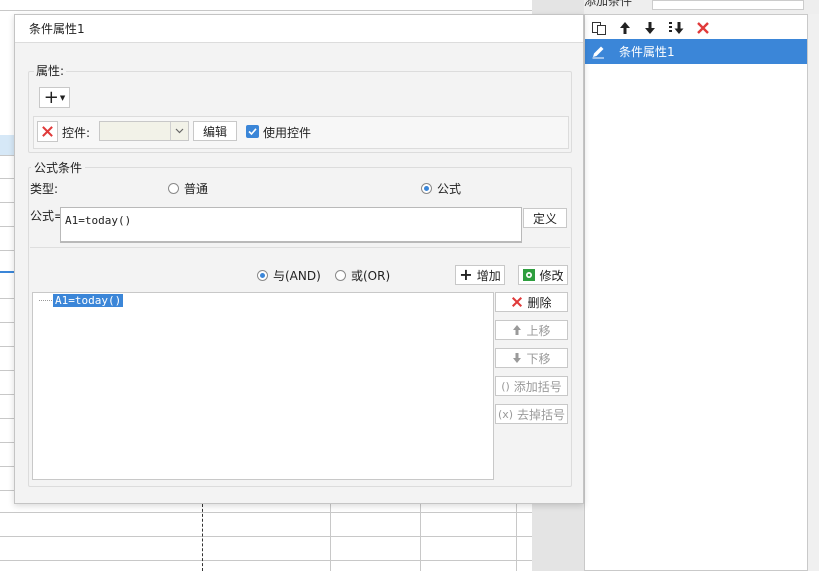 This screenshot has height=571, width=819. What do you see at coordinates (537, 386) in the screenshot?
I see `add-brackets-label: 添加括号` at bounding box center [537, 386].